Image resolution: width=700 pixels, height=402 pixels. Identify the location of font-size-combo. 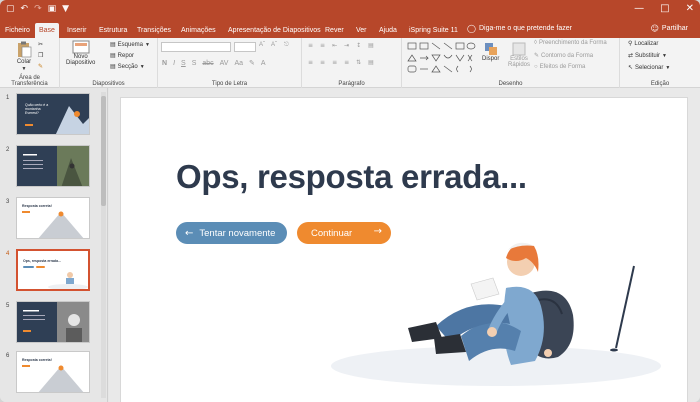
(245, 47).